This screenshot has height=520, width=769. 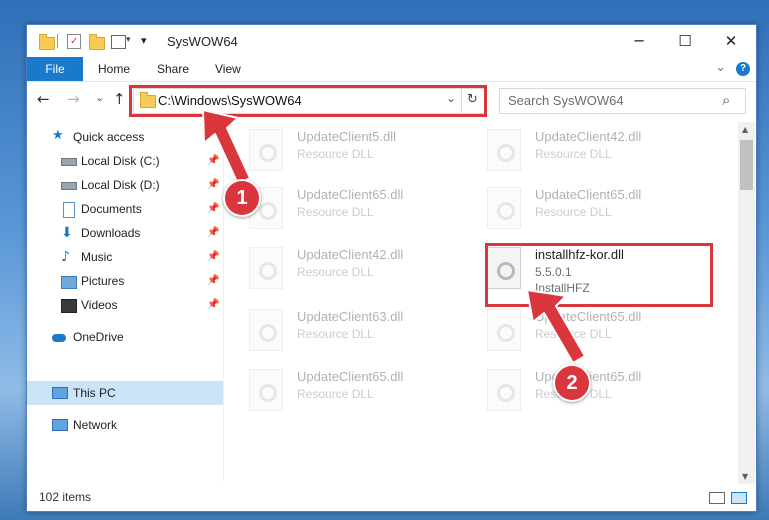 I want to click on divider, so click(x=57, y=41).